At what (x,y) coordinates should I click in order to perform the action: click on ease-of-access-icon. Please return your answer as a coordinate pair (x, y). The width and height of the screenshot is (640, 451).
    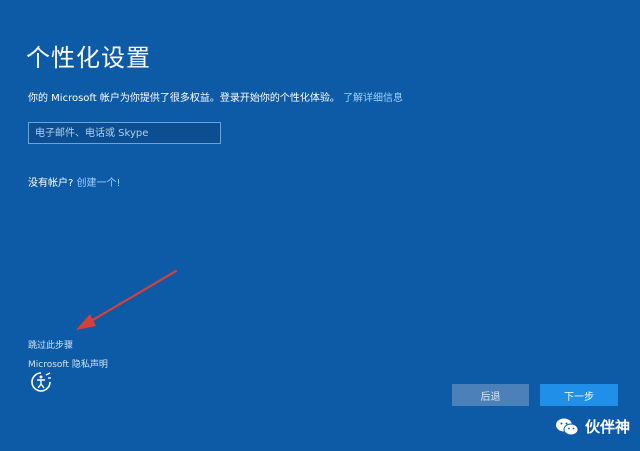
    Looking at the image, I should click on (41, 382).